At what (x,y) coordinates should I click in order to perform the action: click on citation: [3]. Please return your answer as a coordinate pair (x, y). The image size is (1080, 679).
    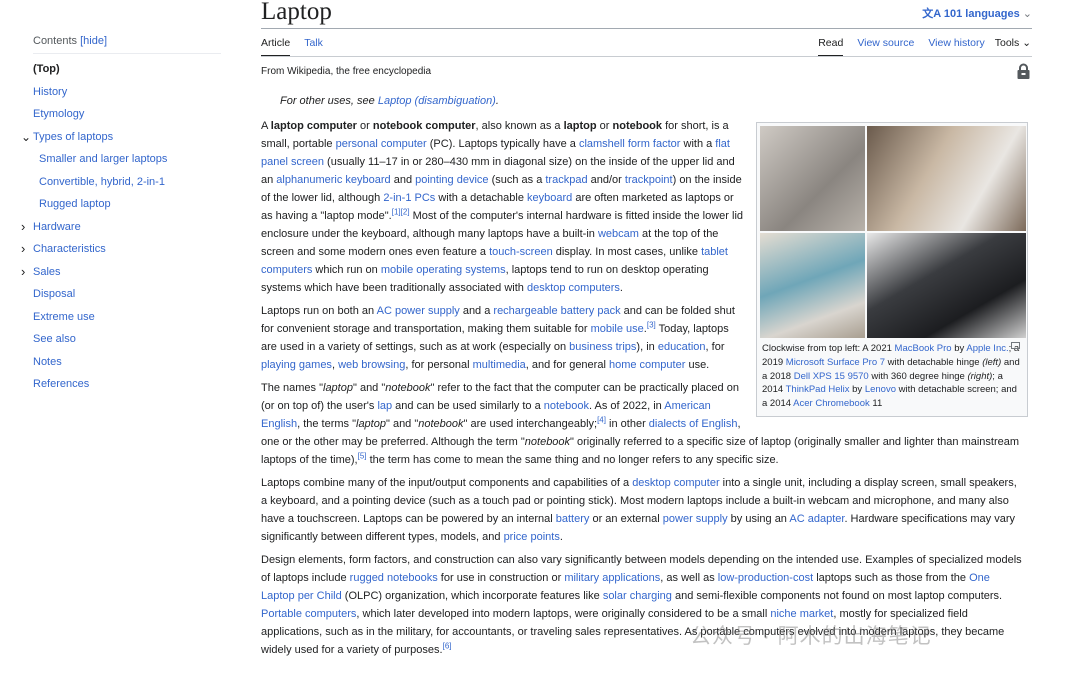
    Looking at the image, I should click on (651, 324).